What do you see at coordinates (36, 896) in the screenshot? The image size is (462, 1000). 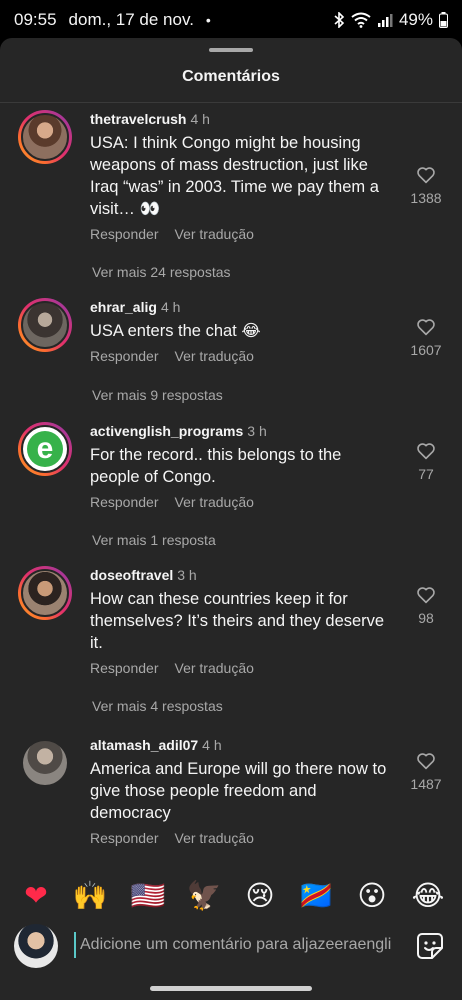 I see `red-heart-emoji: ❤` at bounding box center [36, 896].